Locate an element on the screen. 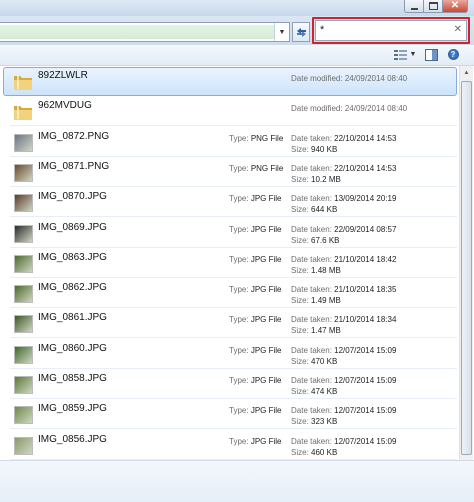  clear-search-icon: ✕ is located at coordinates (458, 29).